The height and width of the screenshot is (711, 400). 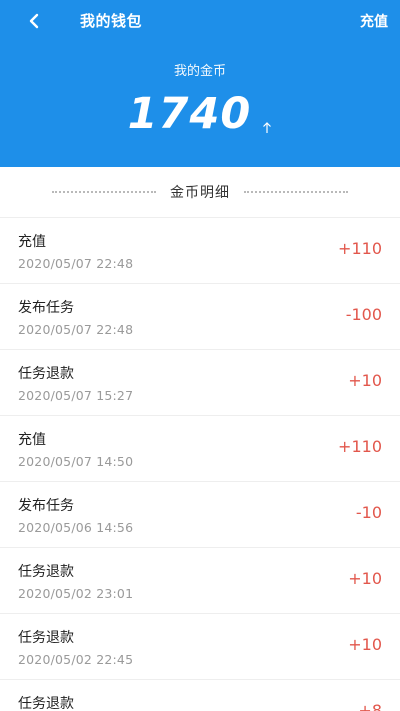 I want to click on item-time: 2020/05/02 23:01, so click(x=76, y=593).